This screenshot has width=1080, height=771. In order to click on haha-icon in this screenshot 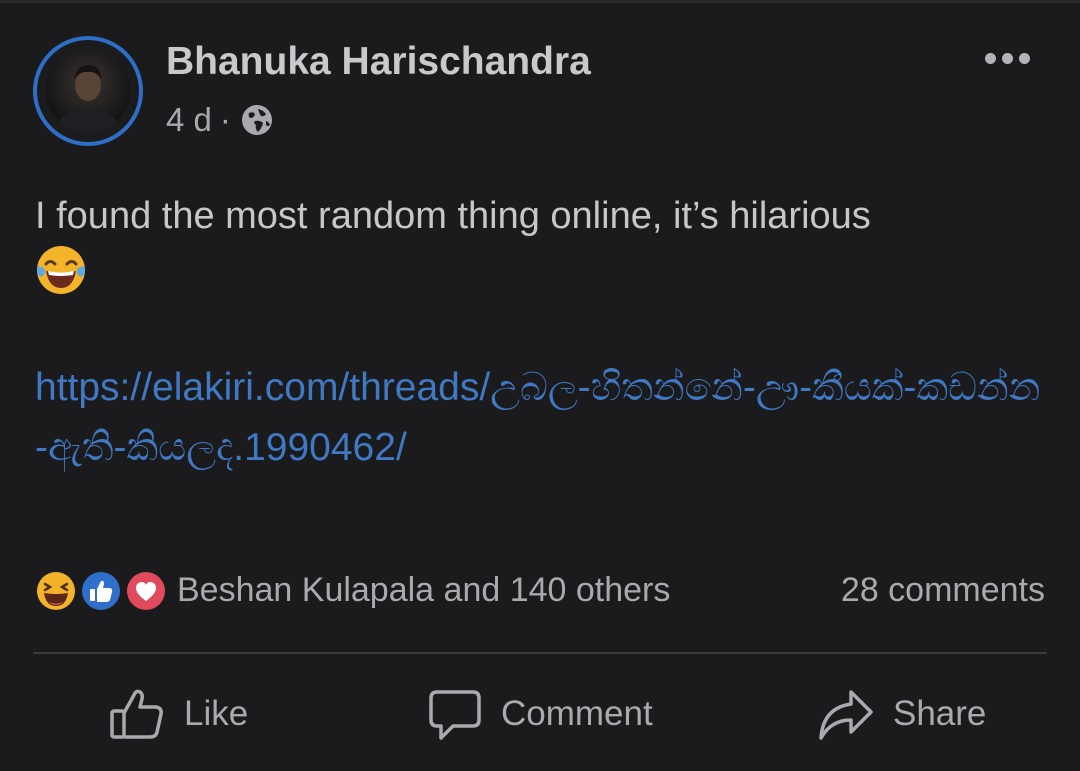, I will do `click(56, 591)`.